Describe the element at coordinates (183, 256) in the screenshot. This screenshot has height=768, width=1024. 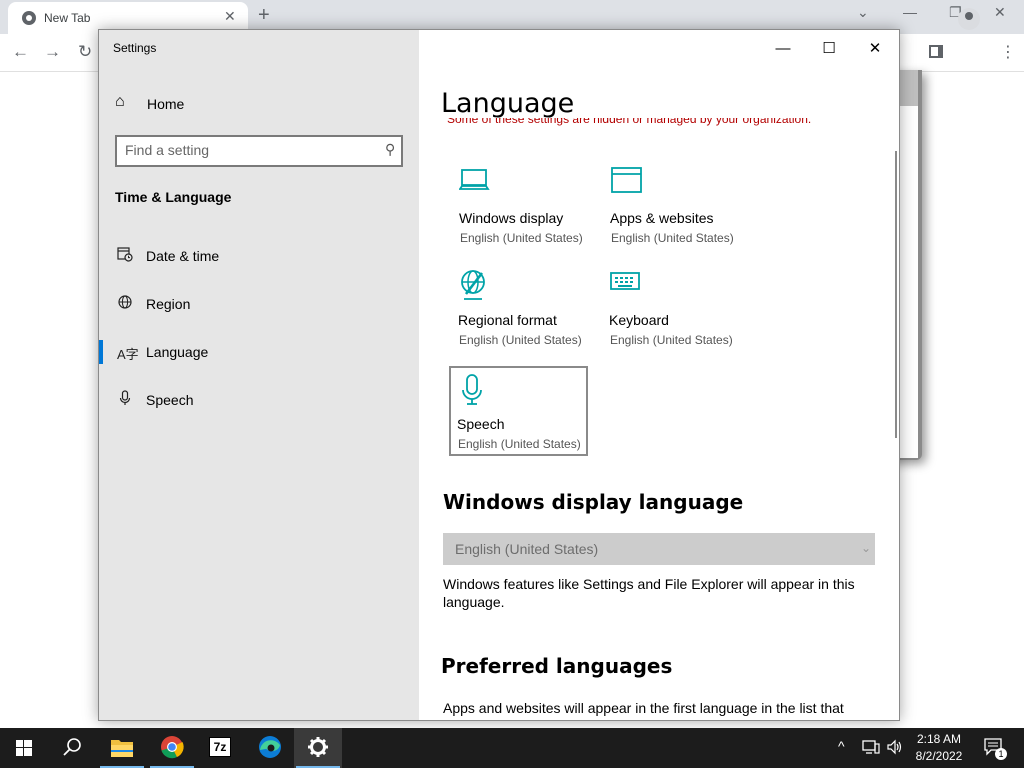
I see `nav-item-label: Date & time` at that location.